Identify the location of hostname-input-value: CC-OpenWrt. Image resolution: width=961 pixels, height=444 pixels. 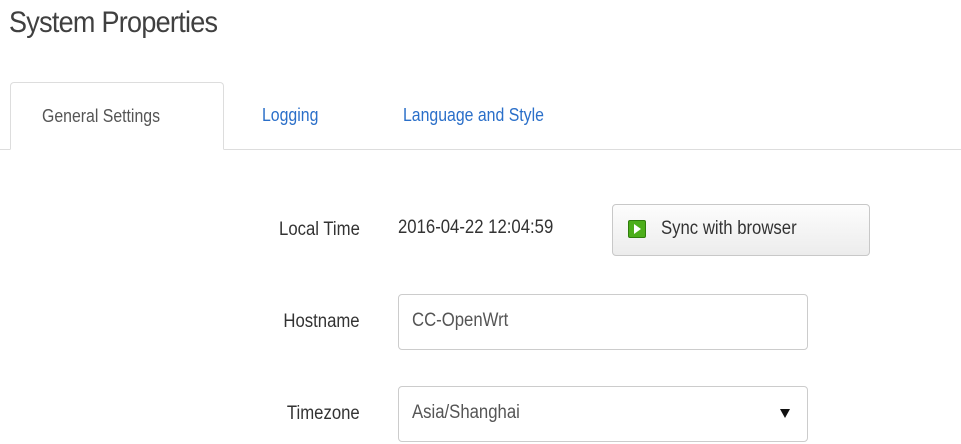
(460, 320).